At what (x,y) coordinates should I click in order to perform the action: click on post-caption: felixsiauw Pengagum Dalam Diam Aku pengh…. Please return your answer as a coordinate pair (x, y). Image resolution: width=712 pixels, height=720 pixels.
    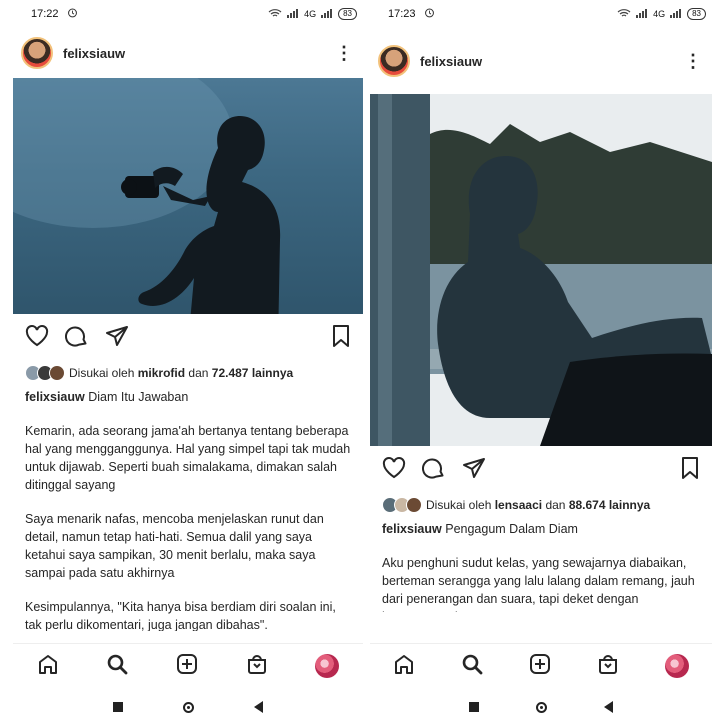
    Looking at the image, I should click on (541, 564).